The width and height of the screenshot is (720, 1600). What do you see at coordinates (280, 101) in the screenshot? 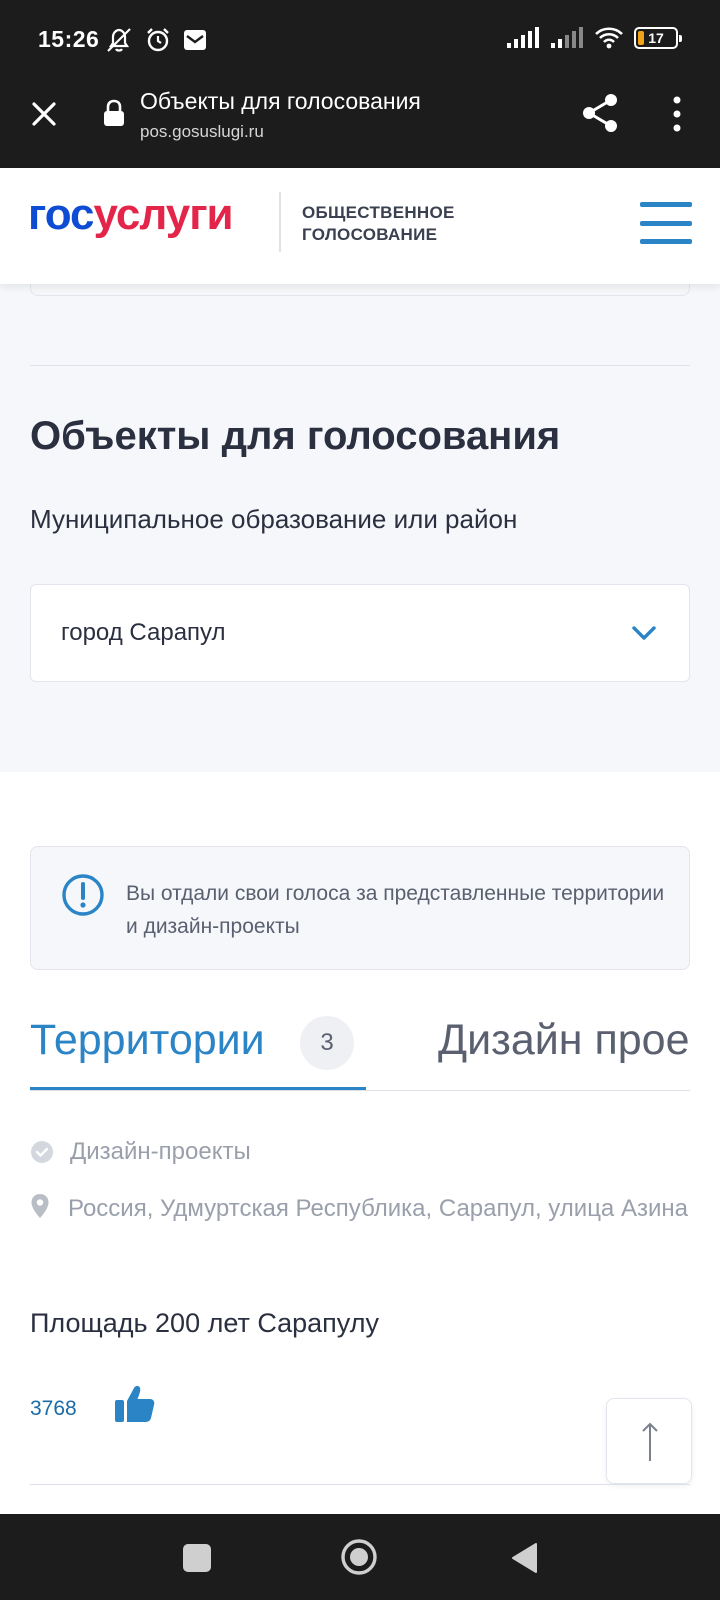
I see `page-title: Объекты для голосования` at bounding box center [280, 101].